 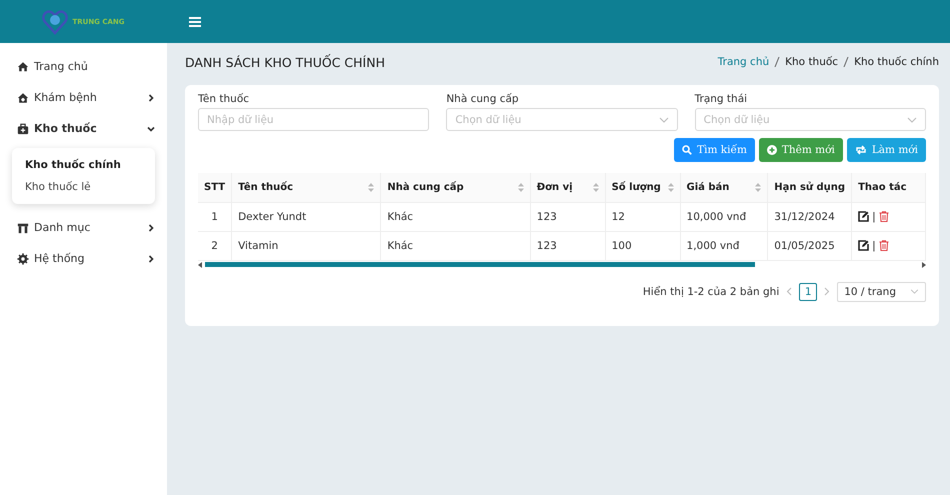 What do you see at coordinates (642, 216) in the screenshot?
I see `table-cell: 12` at bounding box center [642, 216].